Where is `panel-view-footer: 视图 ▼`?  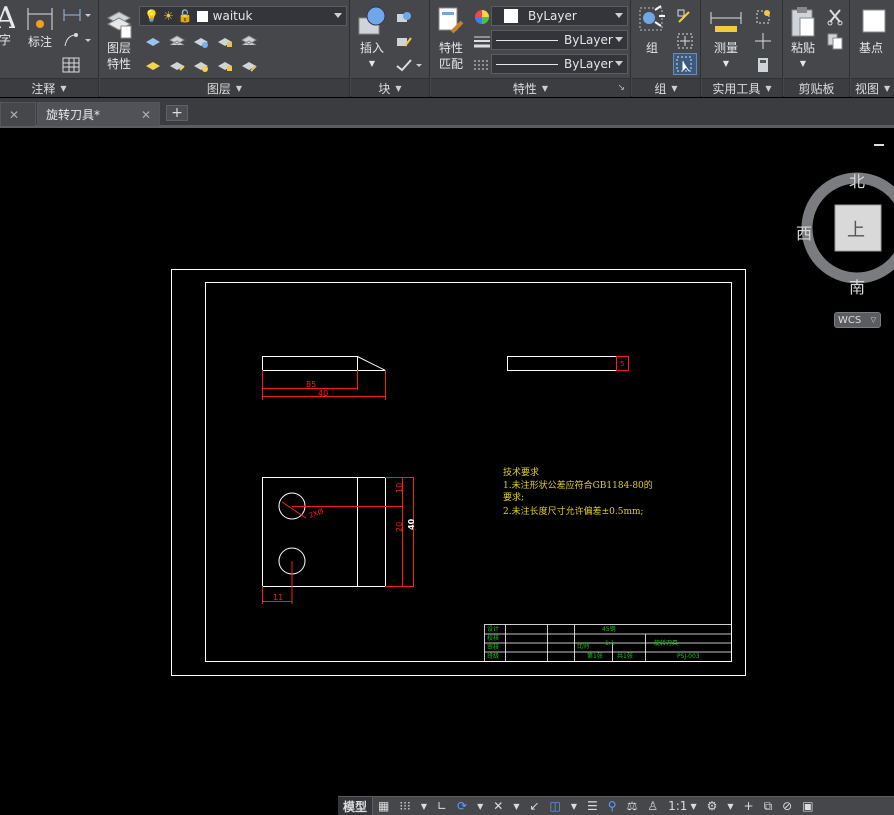
panel-view-footer: 视图 ▼ is located at coordinates (872, 87).